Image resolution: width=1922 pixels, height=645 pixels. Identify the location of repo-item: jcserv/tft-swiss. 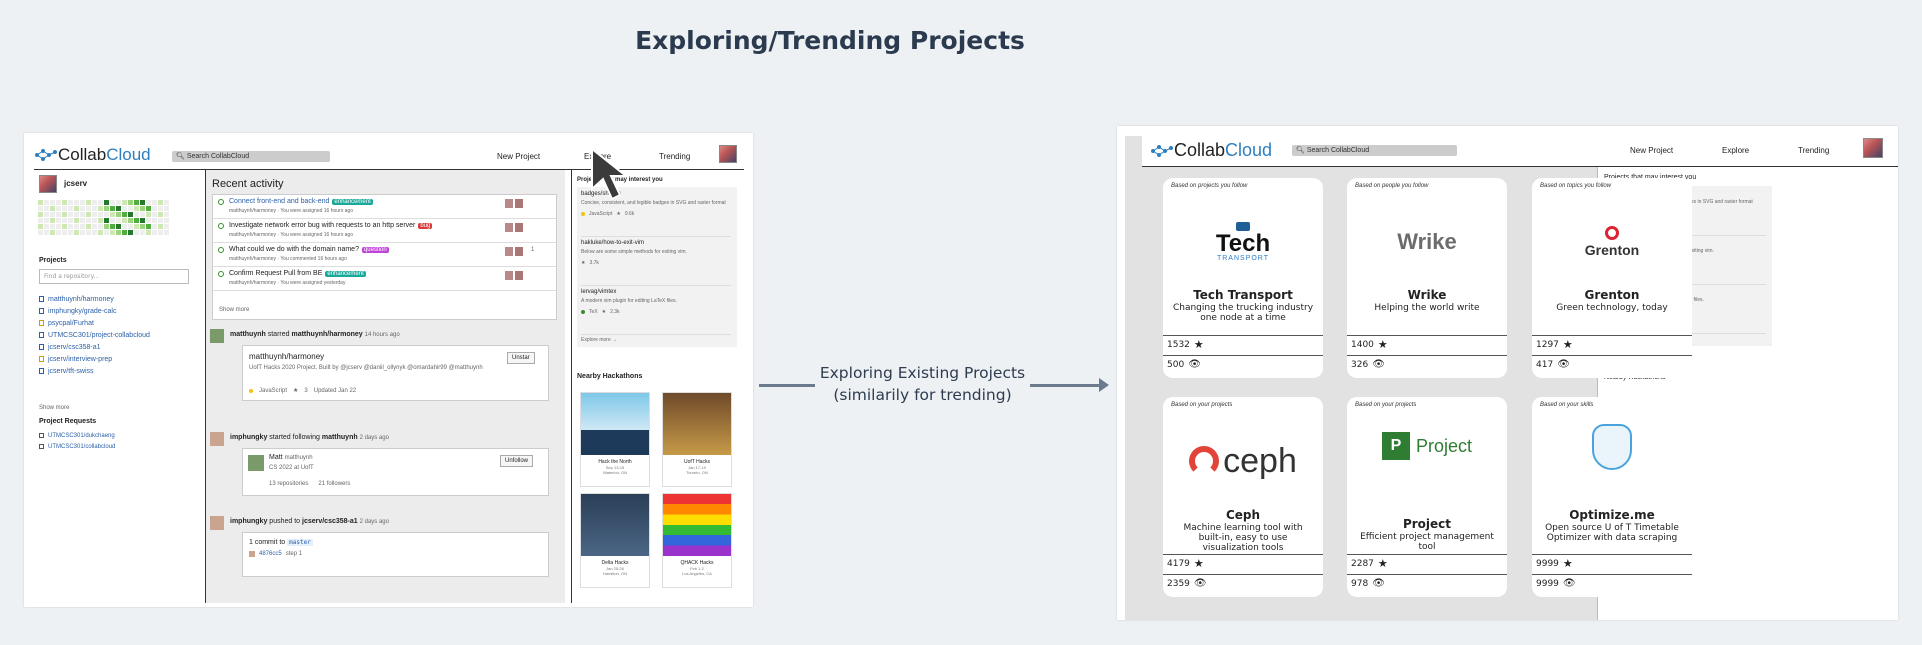
(94, 371).